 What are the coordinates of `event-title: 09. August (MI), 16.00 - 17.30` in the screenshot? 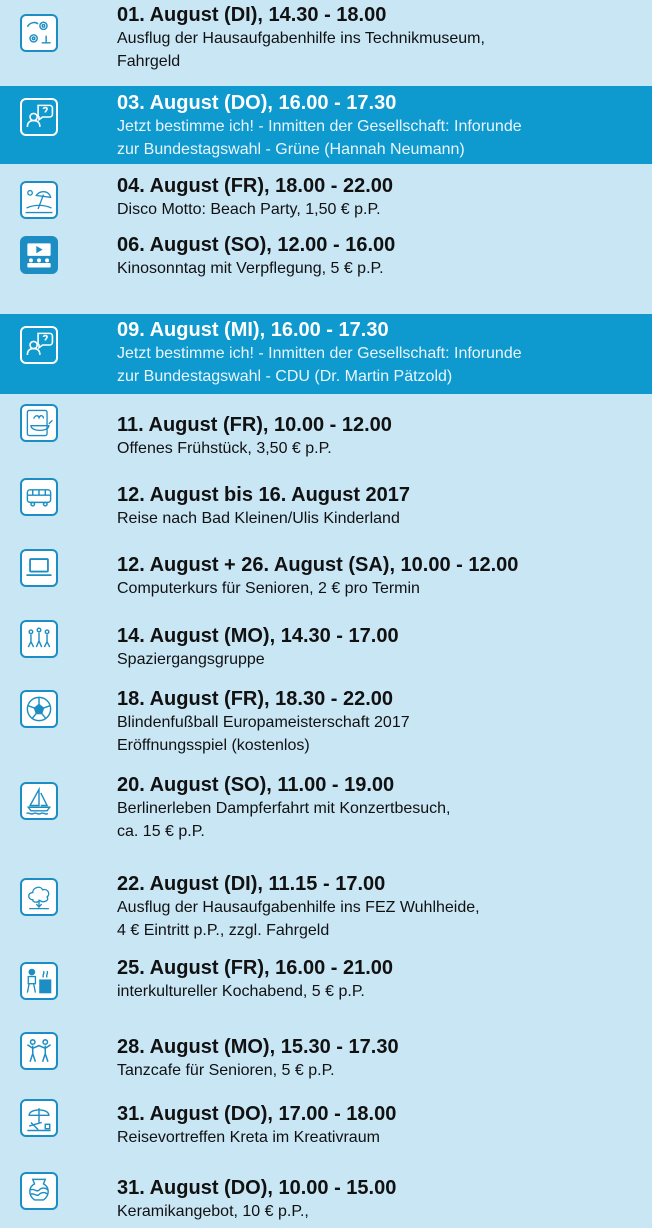 It's located at (253, 330).